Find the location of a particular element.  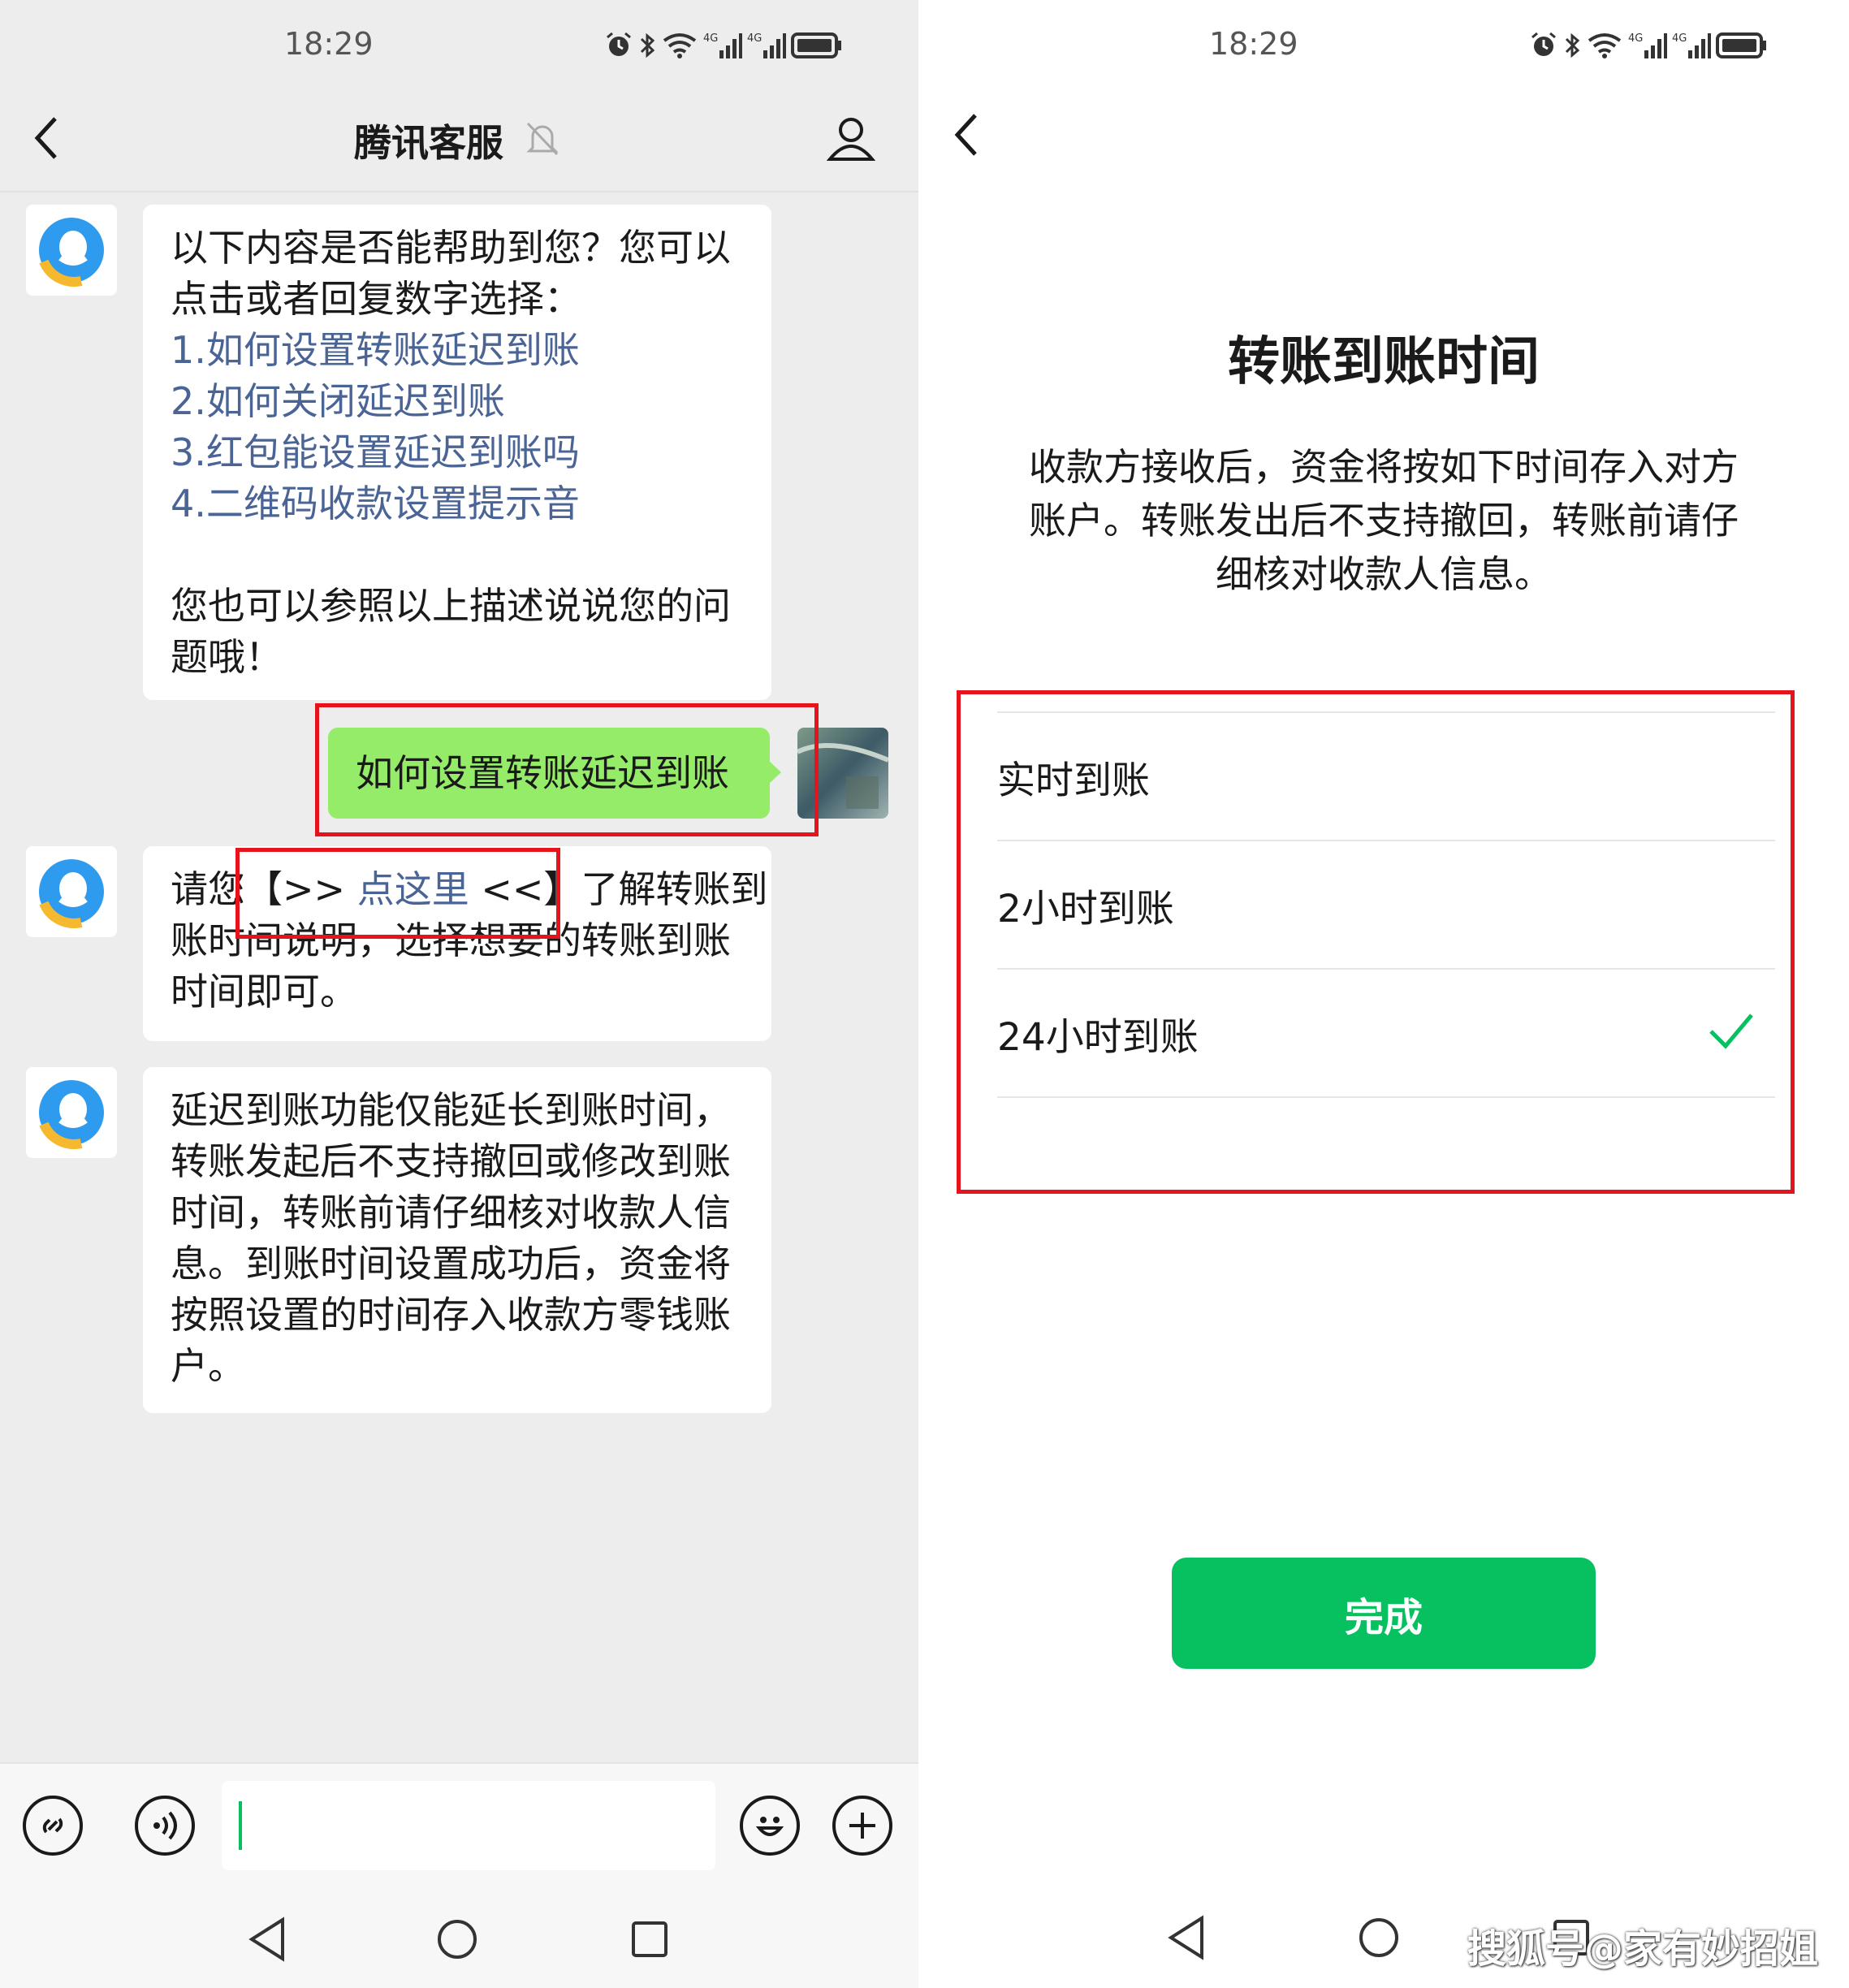

nav-recents-icon is located at coordinates (649, 1939).